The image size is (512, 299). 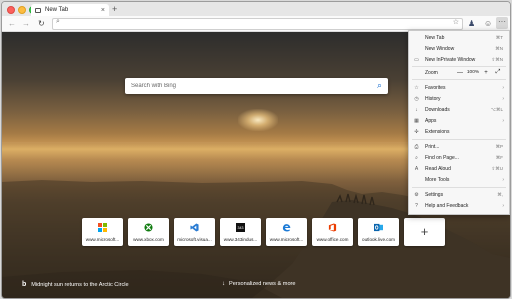 I want to click on edge-icon, so click(x=286, y=228).